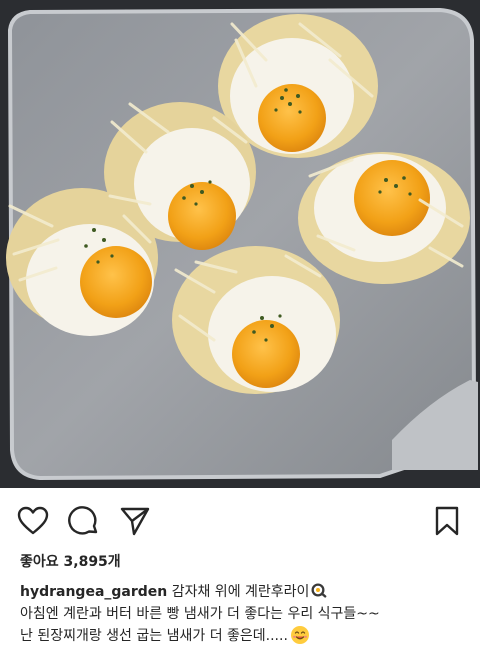  What do you see at coordinates (70, 561) in the screenshot?
I see `likes-count: 좋아요 3,895개` at bounding box center [70, 561].